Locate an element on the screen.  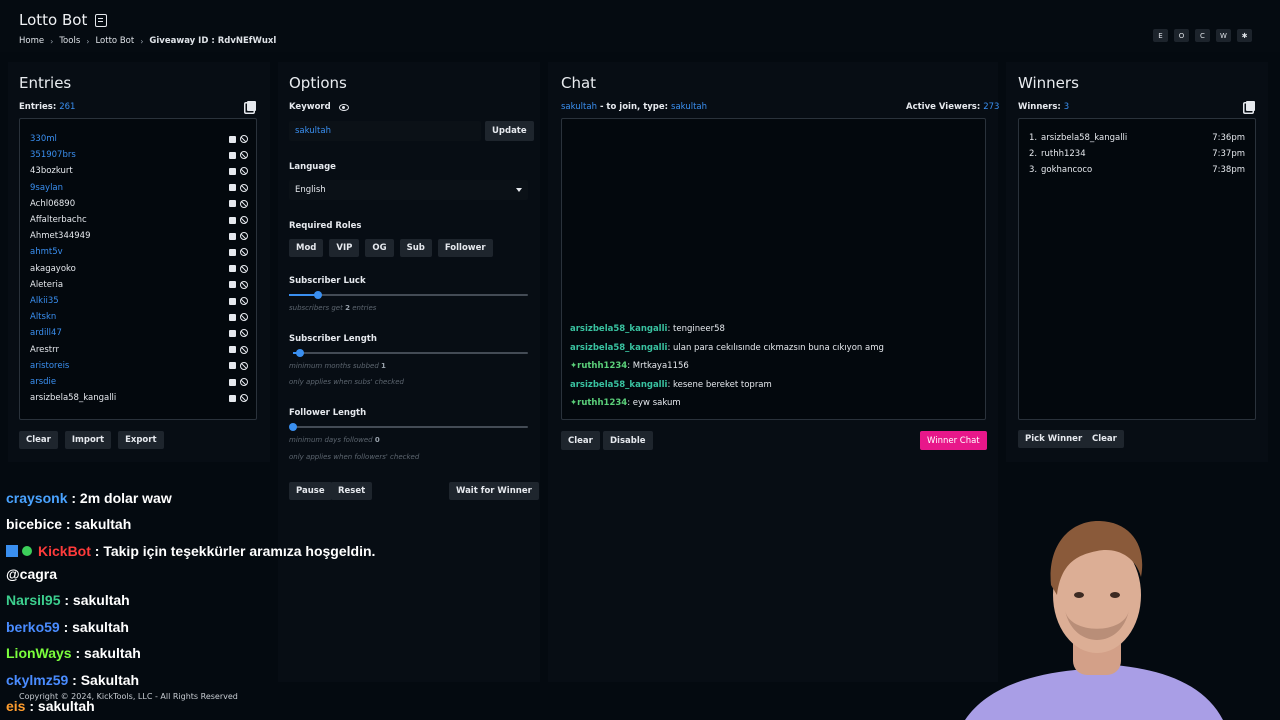
entry-name: Altskn is located at coordinates (129, 317).